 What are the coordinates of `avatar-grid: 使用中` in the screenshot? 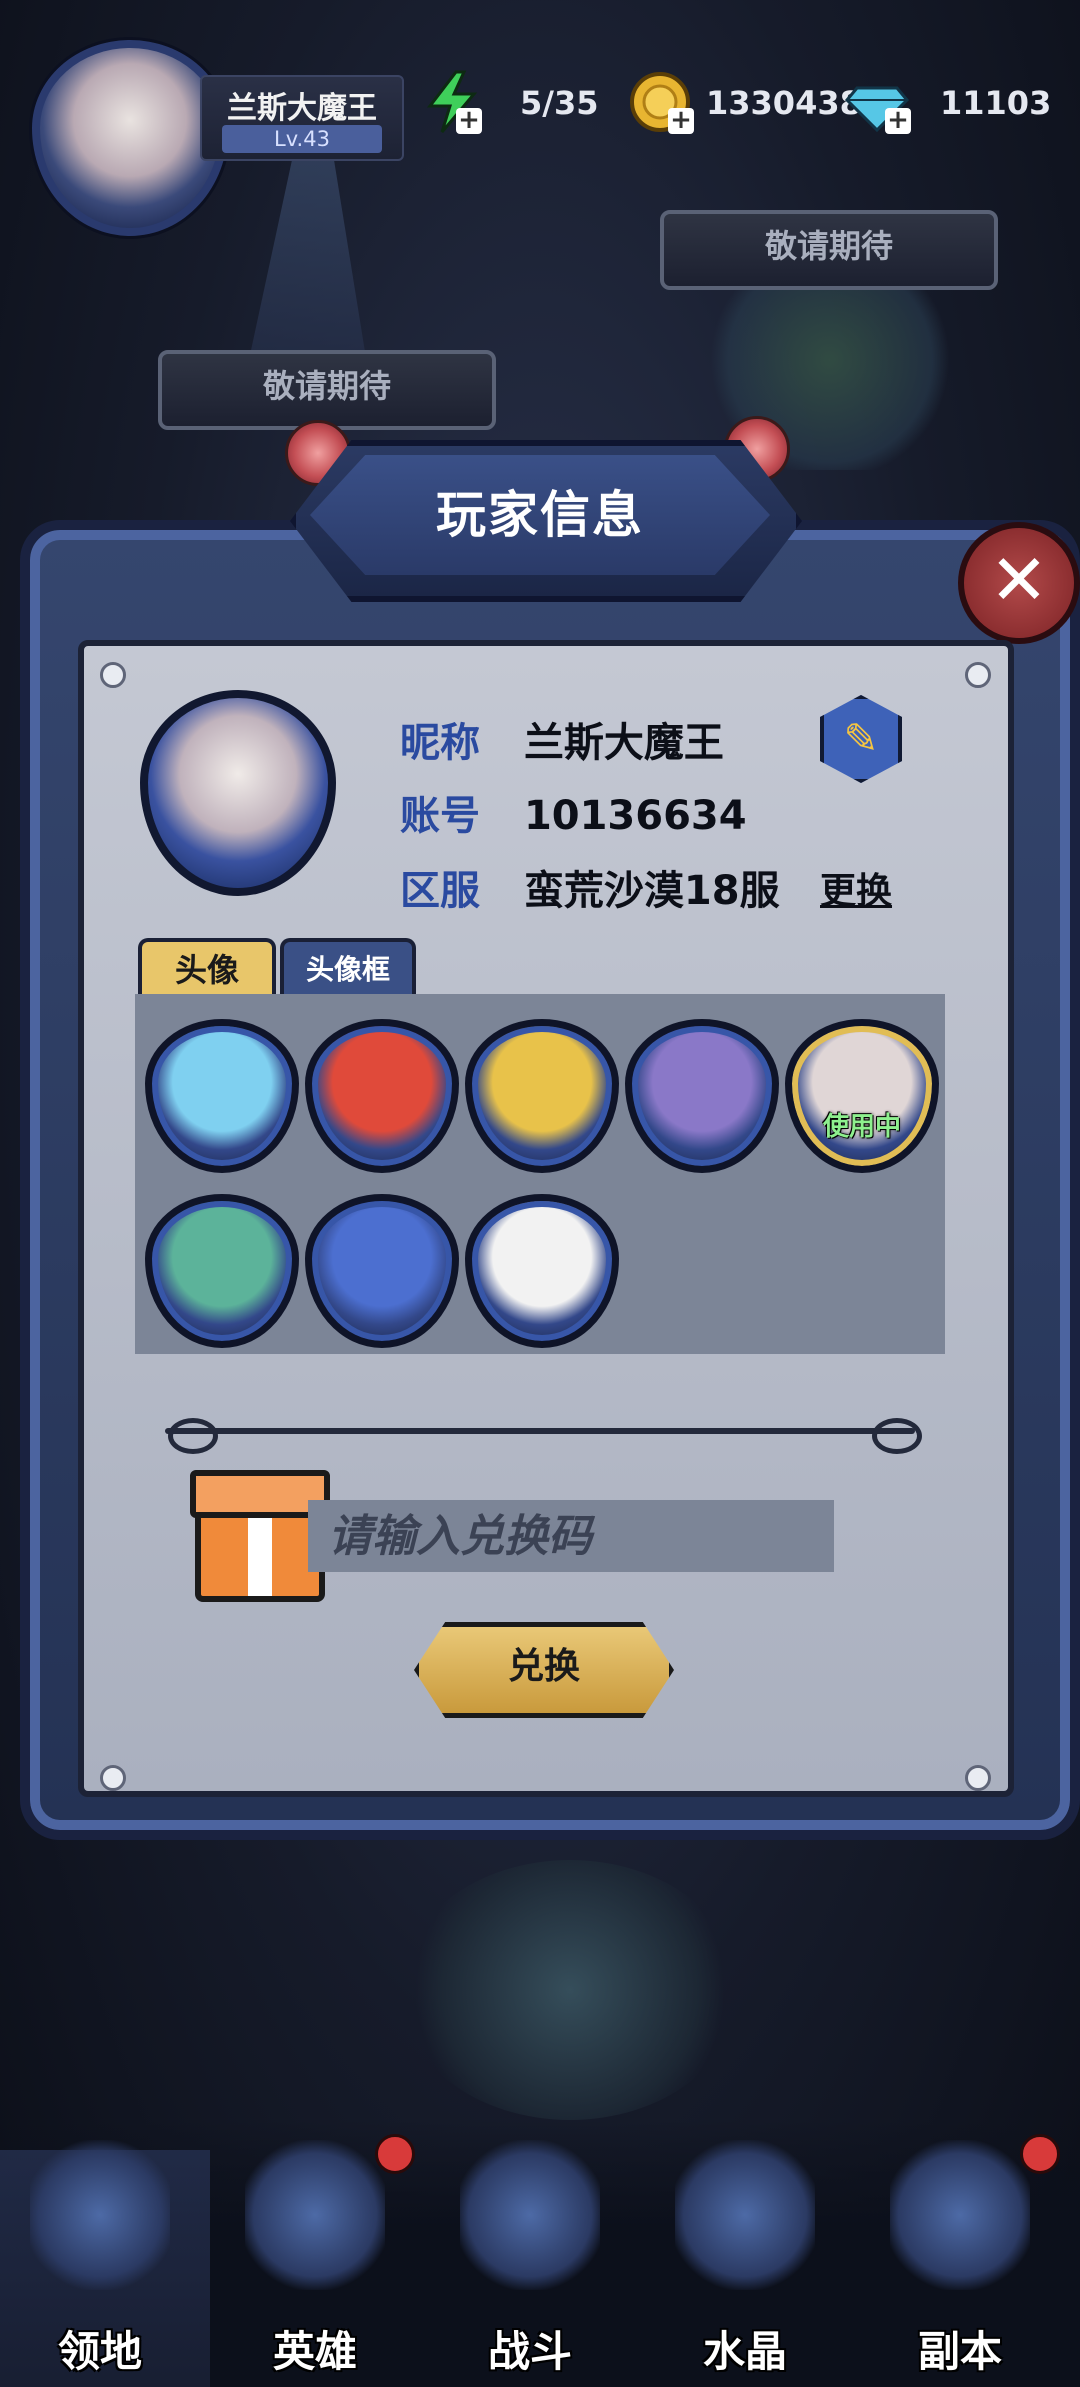 It's located at (540, 1174).